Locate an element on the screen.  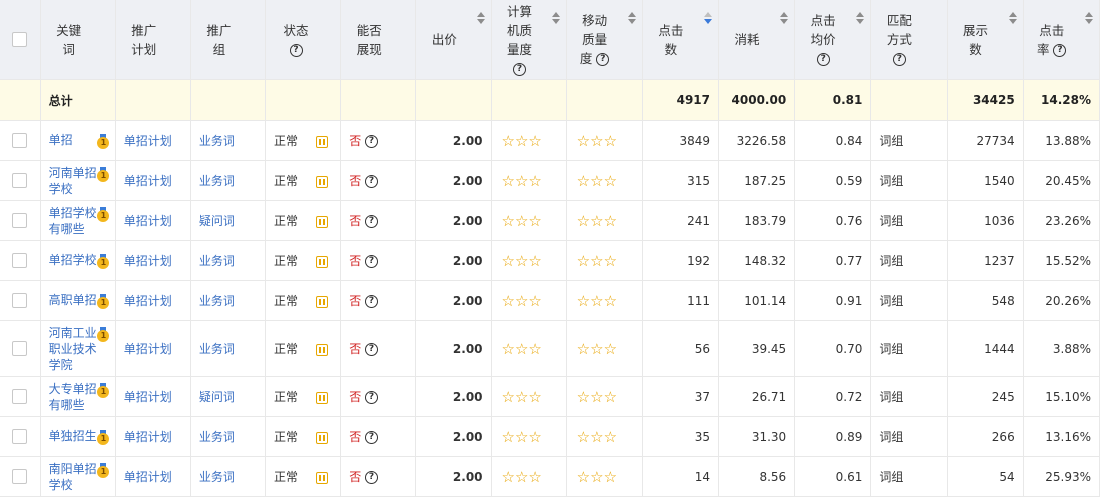
match-cell: 词组 is located at coordinates (909, 436).